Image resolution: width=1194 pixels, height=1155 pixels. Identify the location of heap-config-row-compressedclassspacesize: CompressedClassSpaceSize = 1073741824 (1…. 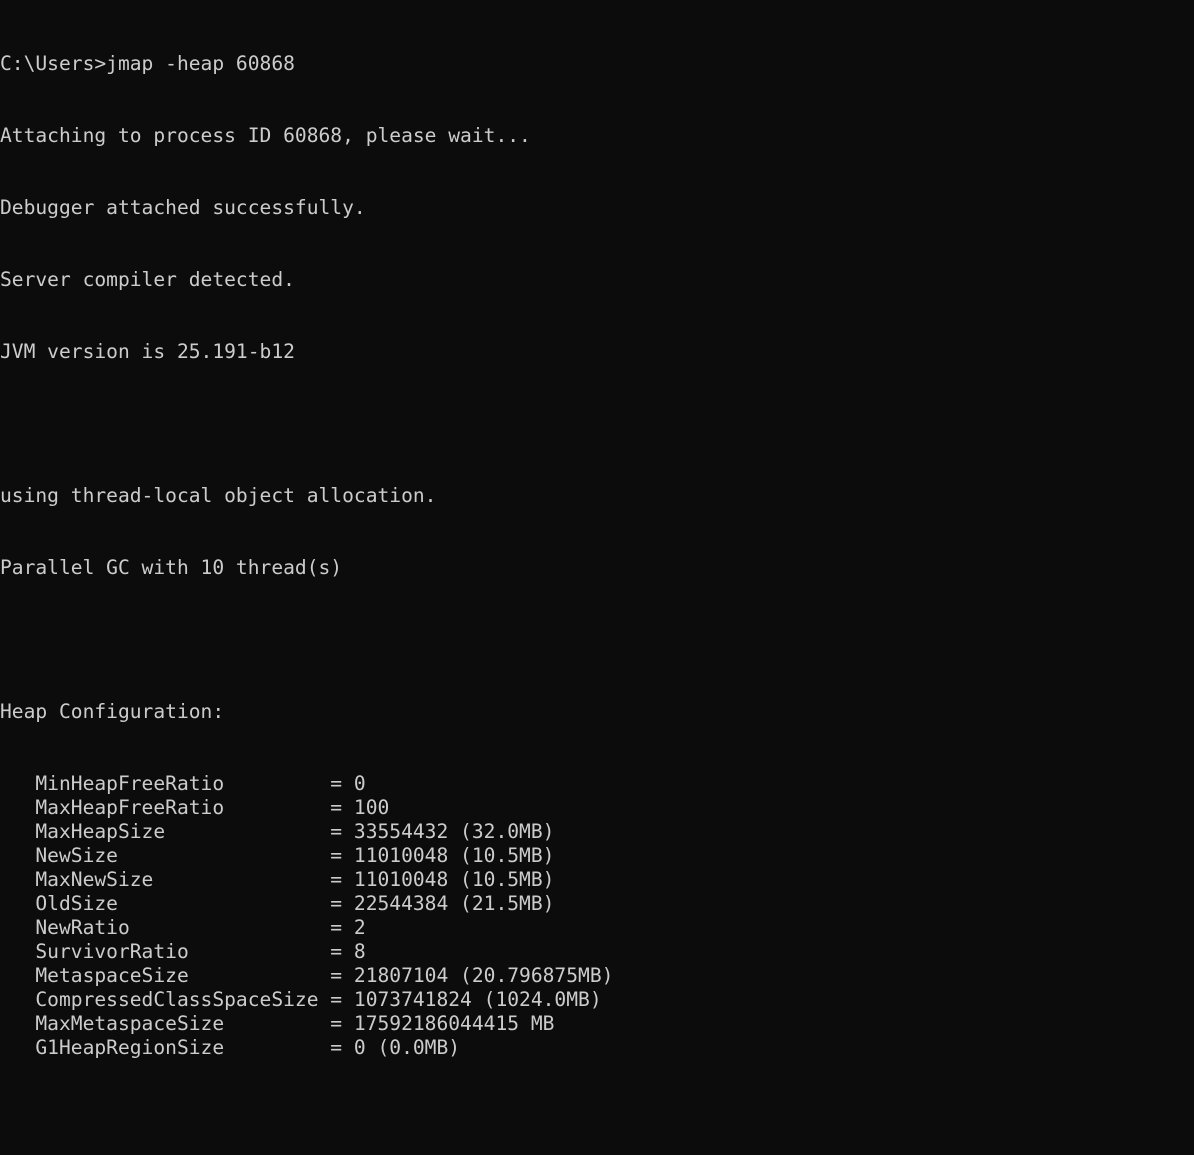
(301, 999).